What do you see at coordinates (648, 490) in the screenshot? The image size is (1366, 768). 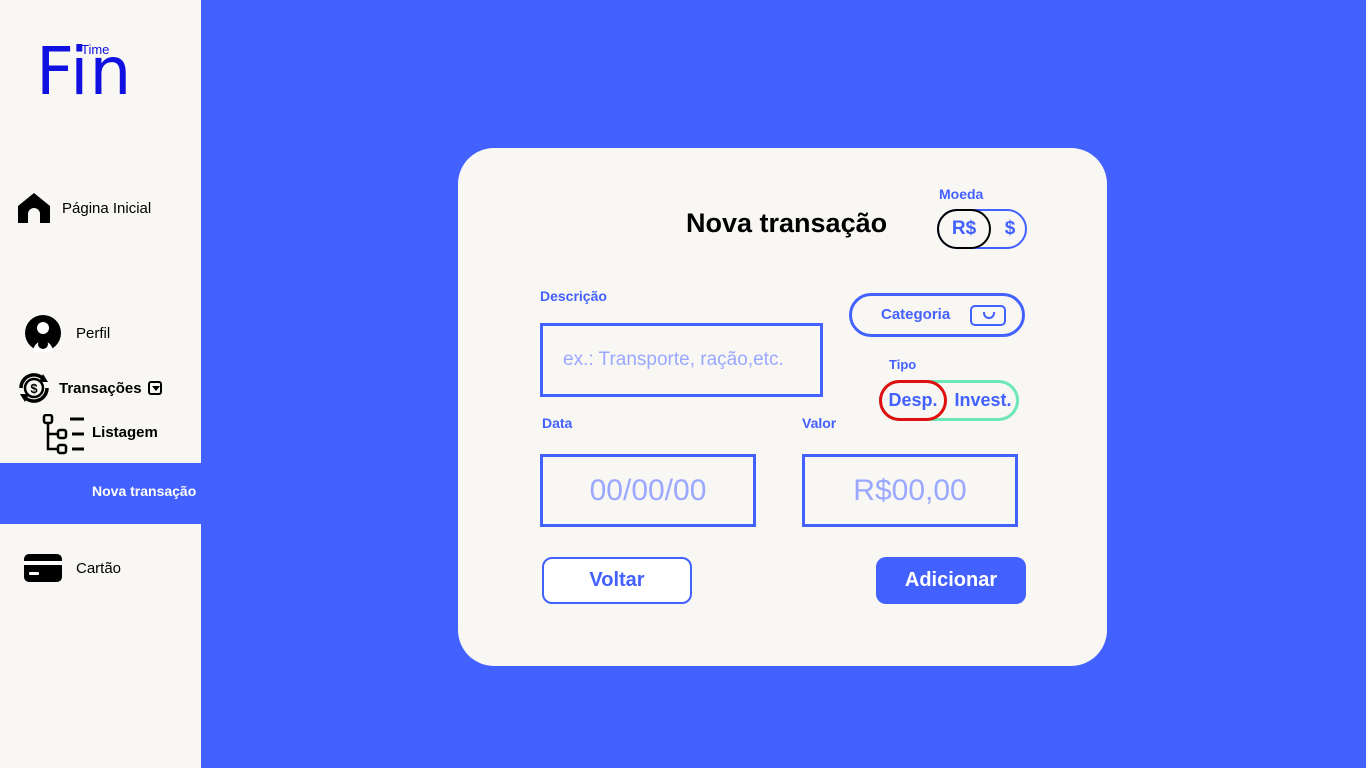 I see `date-input` at bounding box center [648, 490].